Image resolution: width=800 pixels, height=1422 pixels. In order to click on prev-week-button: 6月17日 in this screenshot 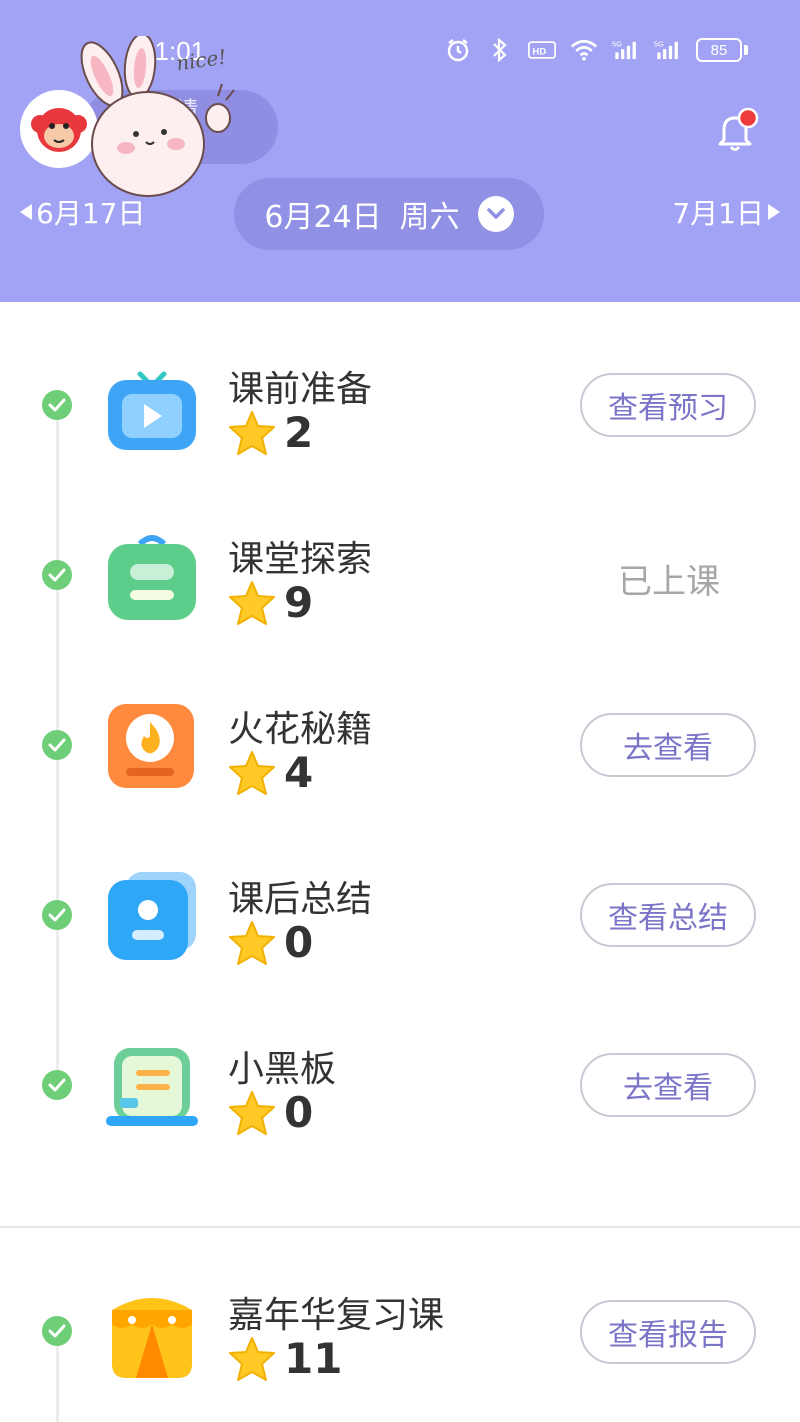, I will do `click(82, 212)`.